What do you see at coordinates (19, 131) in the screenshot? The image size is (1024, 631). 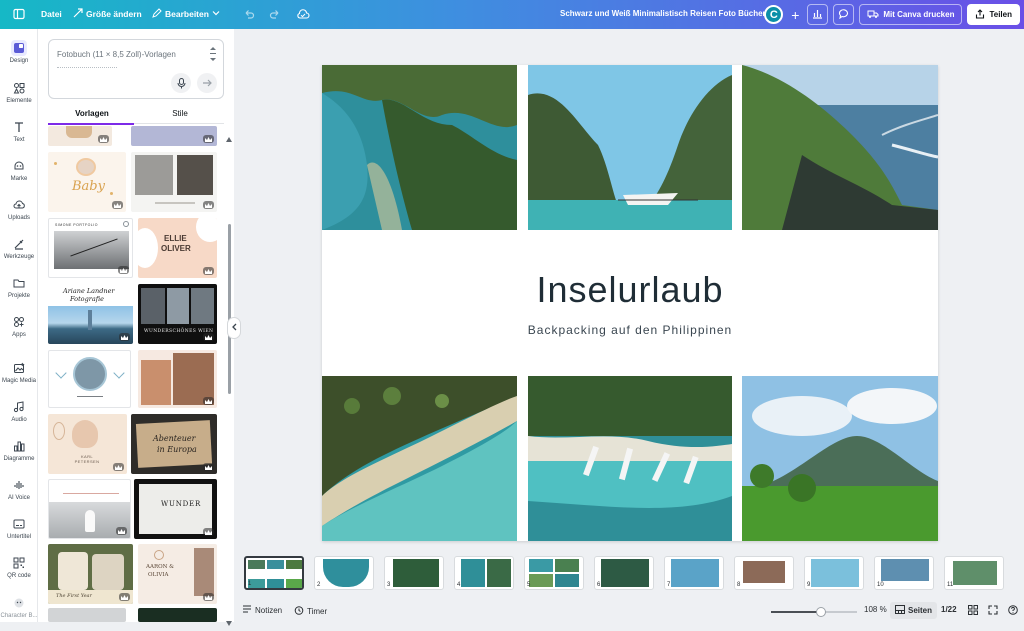 I see `nav-text: Text` at bounding box center [19, 131].